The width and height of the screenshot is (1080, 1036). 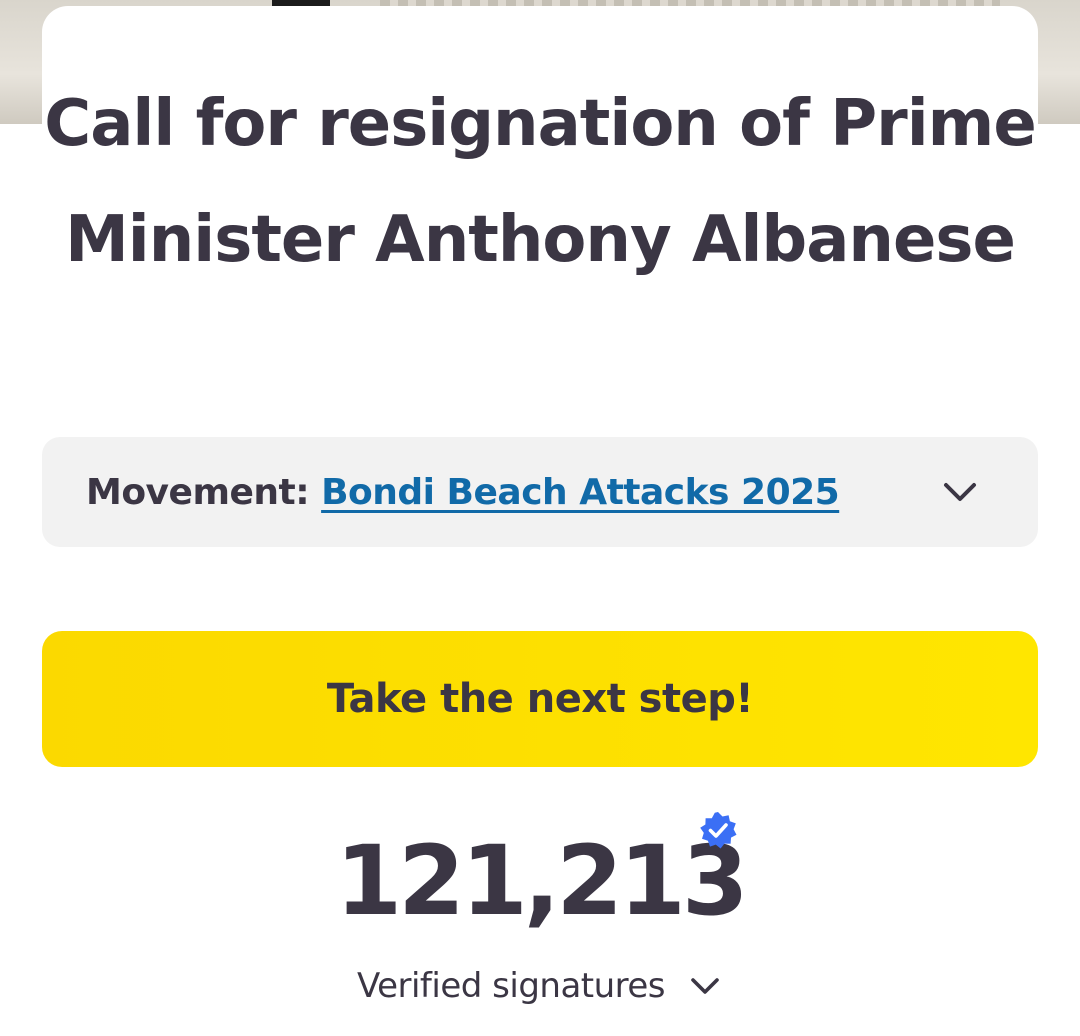 I want to click on verified-badge-icon, so click(x=718, y=830).